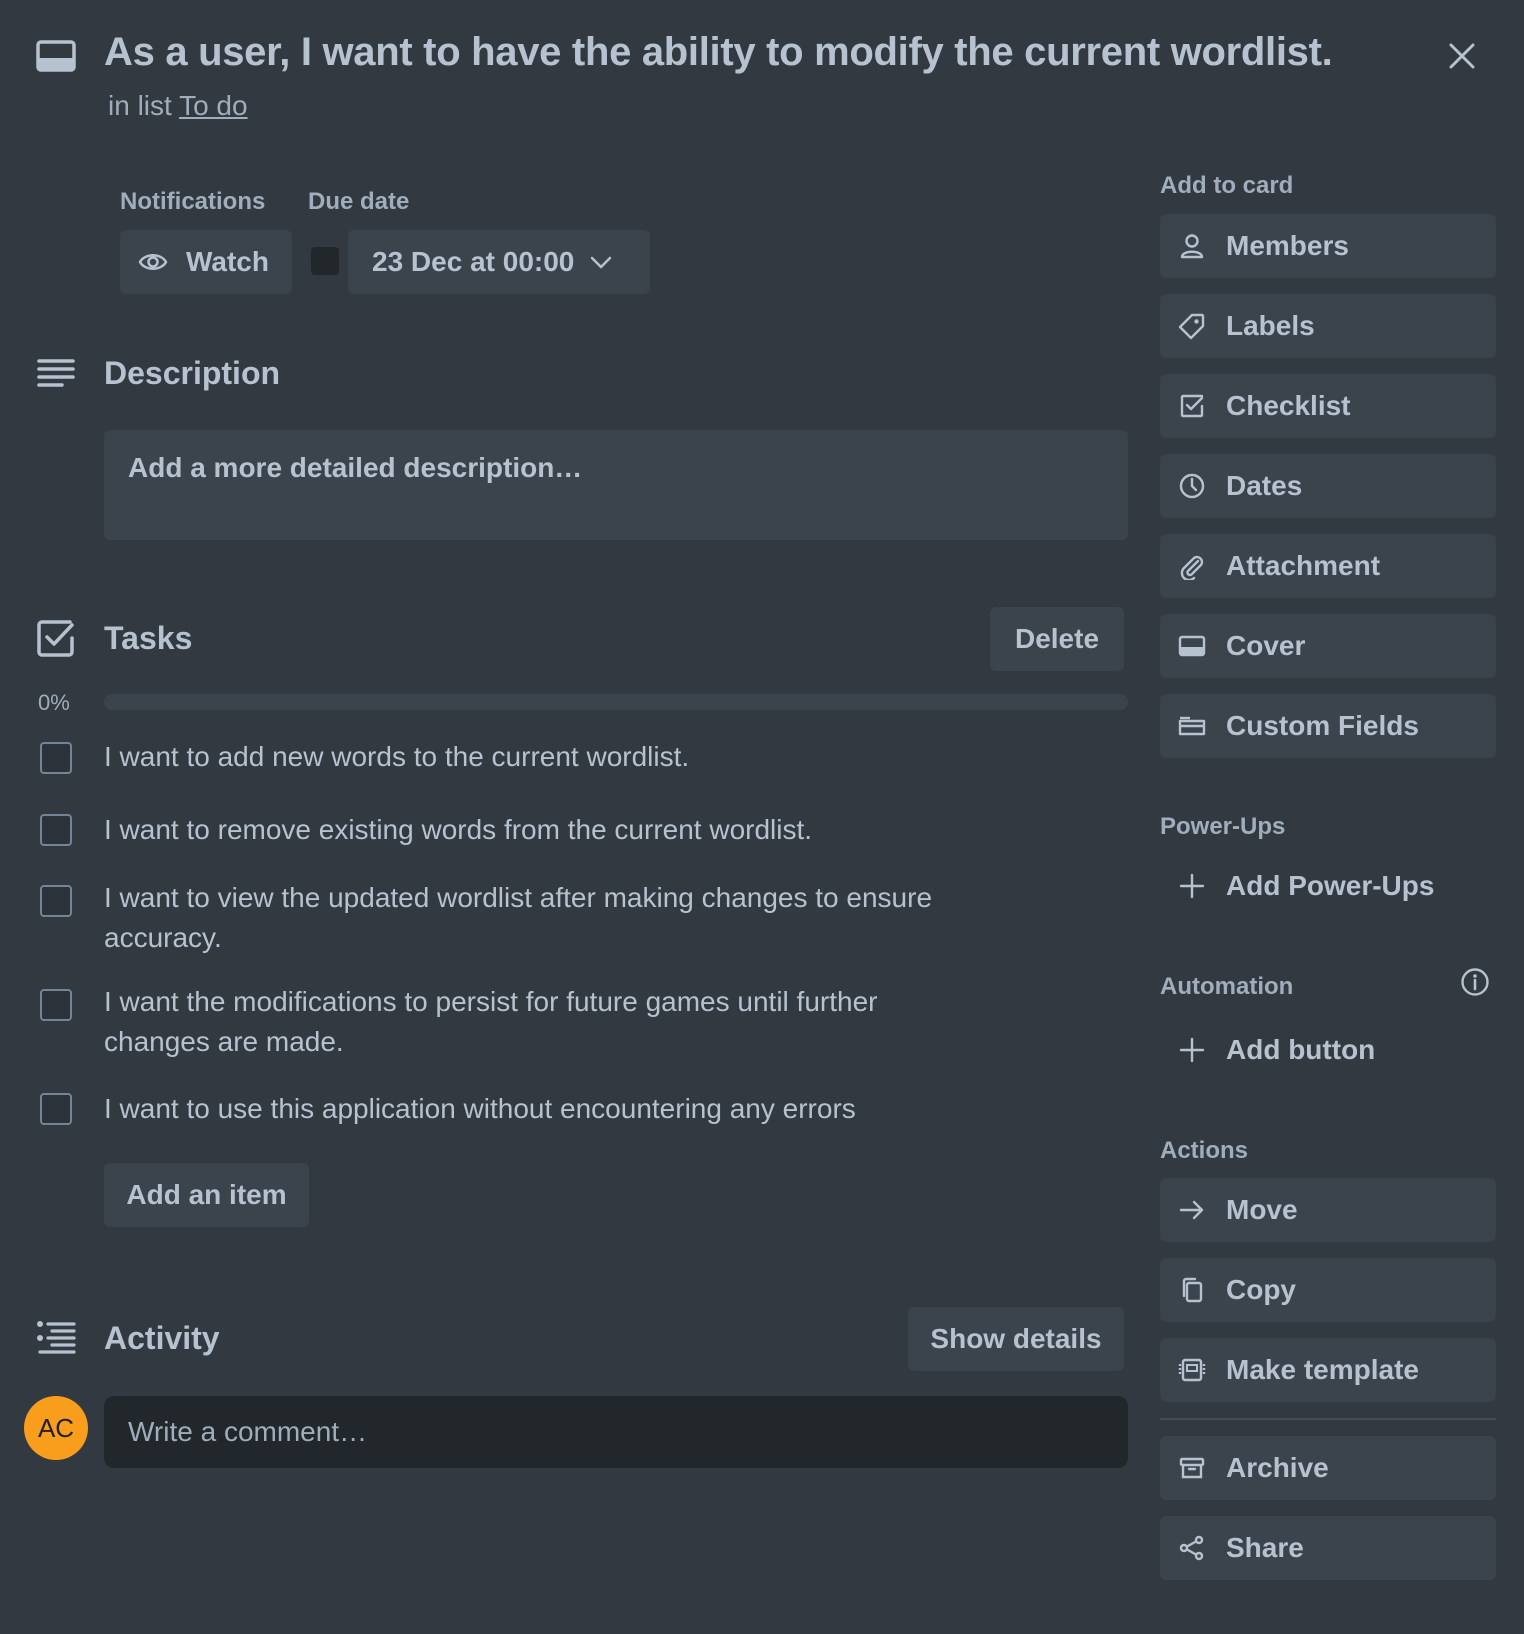 Image resolution: width=1524 pixels, height=1634 pixels. I want to click on custom-fields-label: Custom Fields, so click(1322, 725).